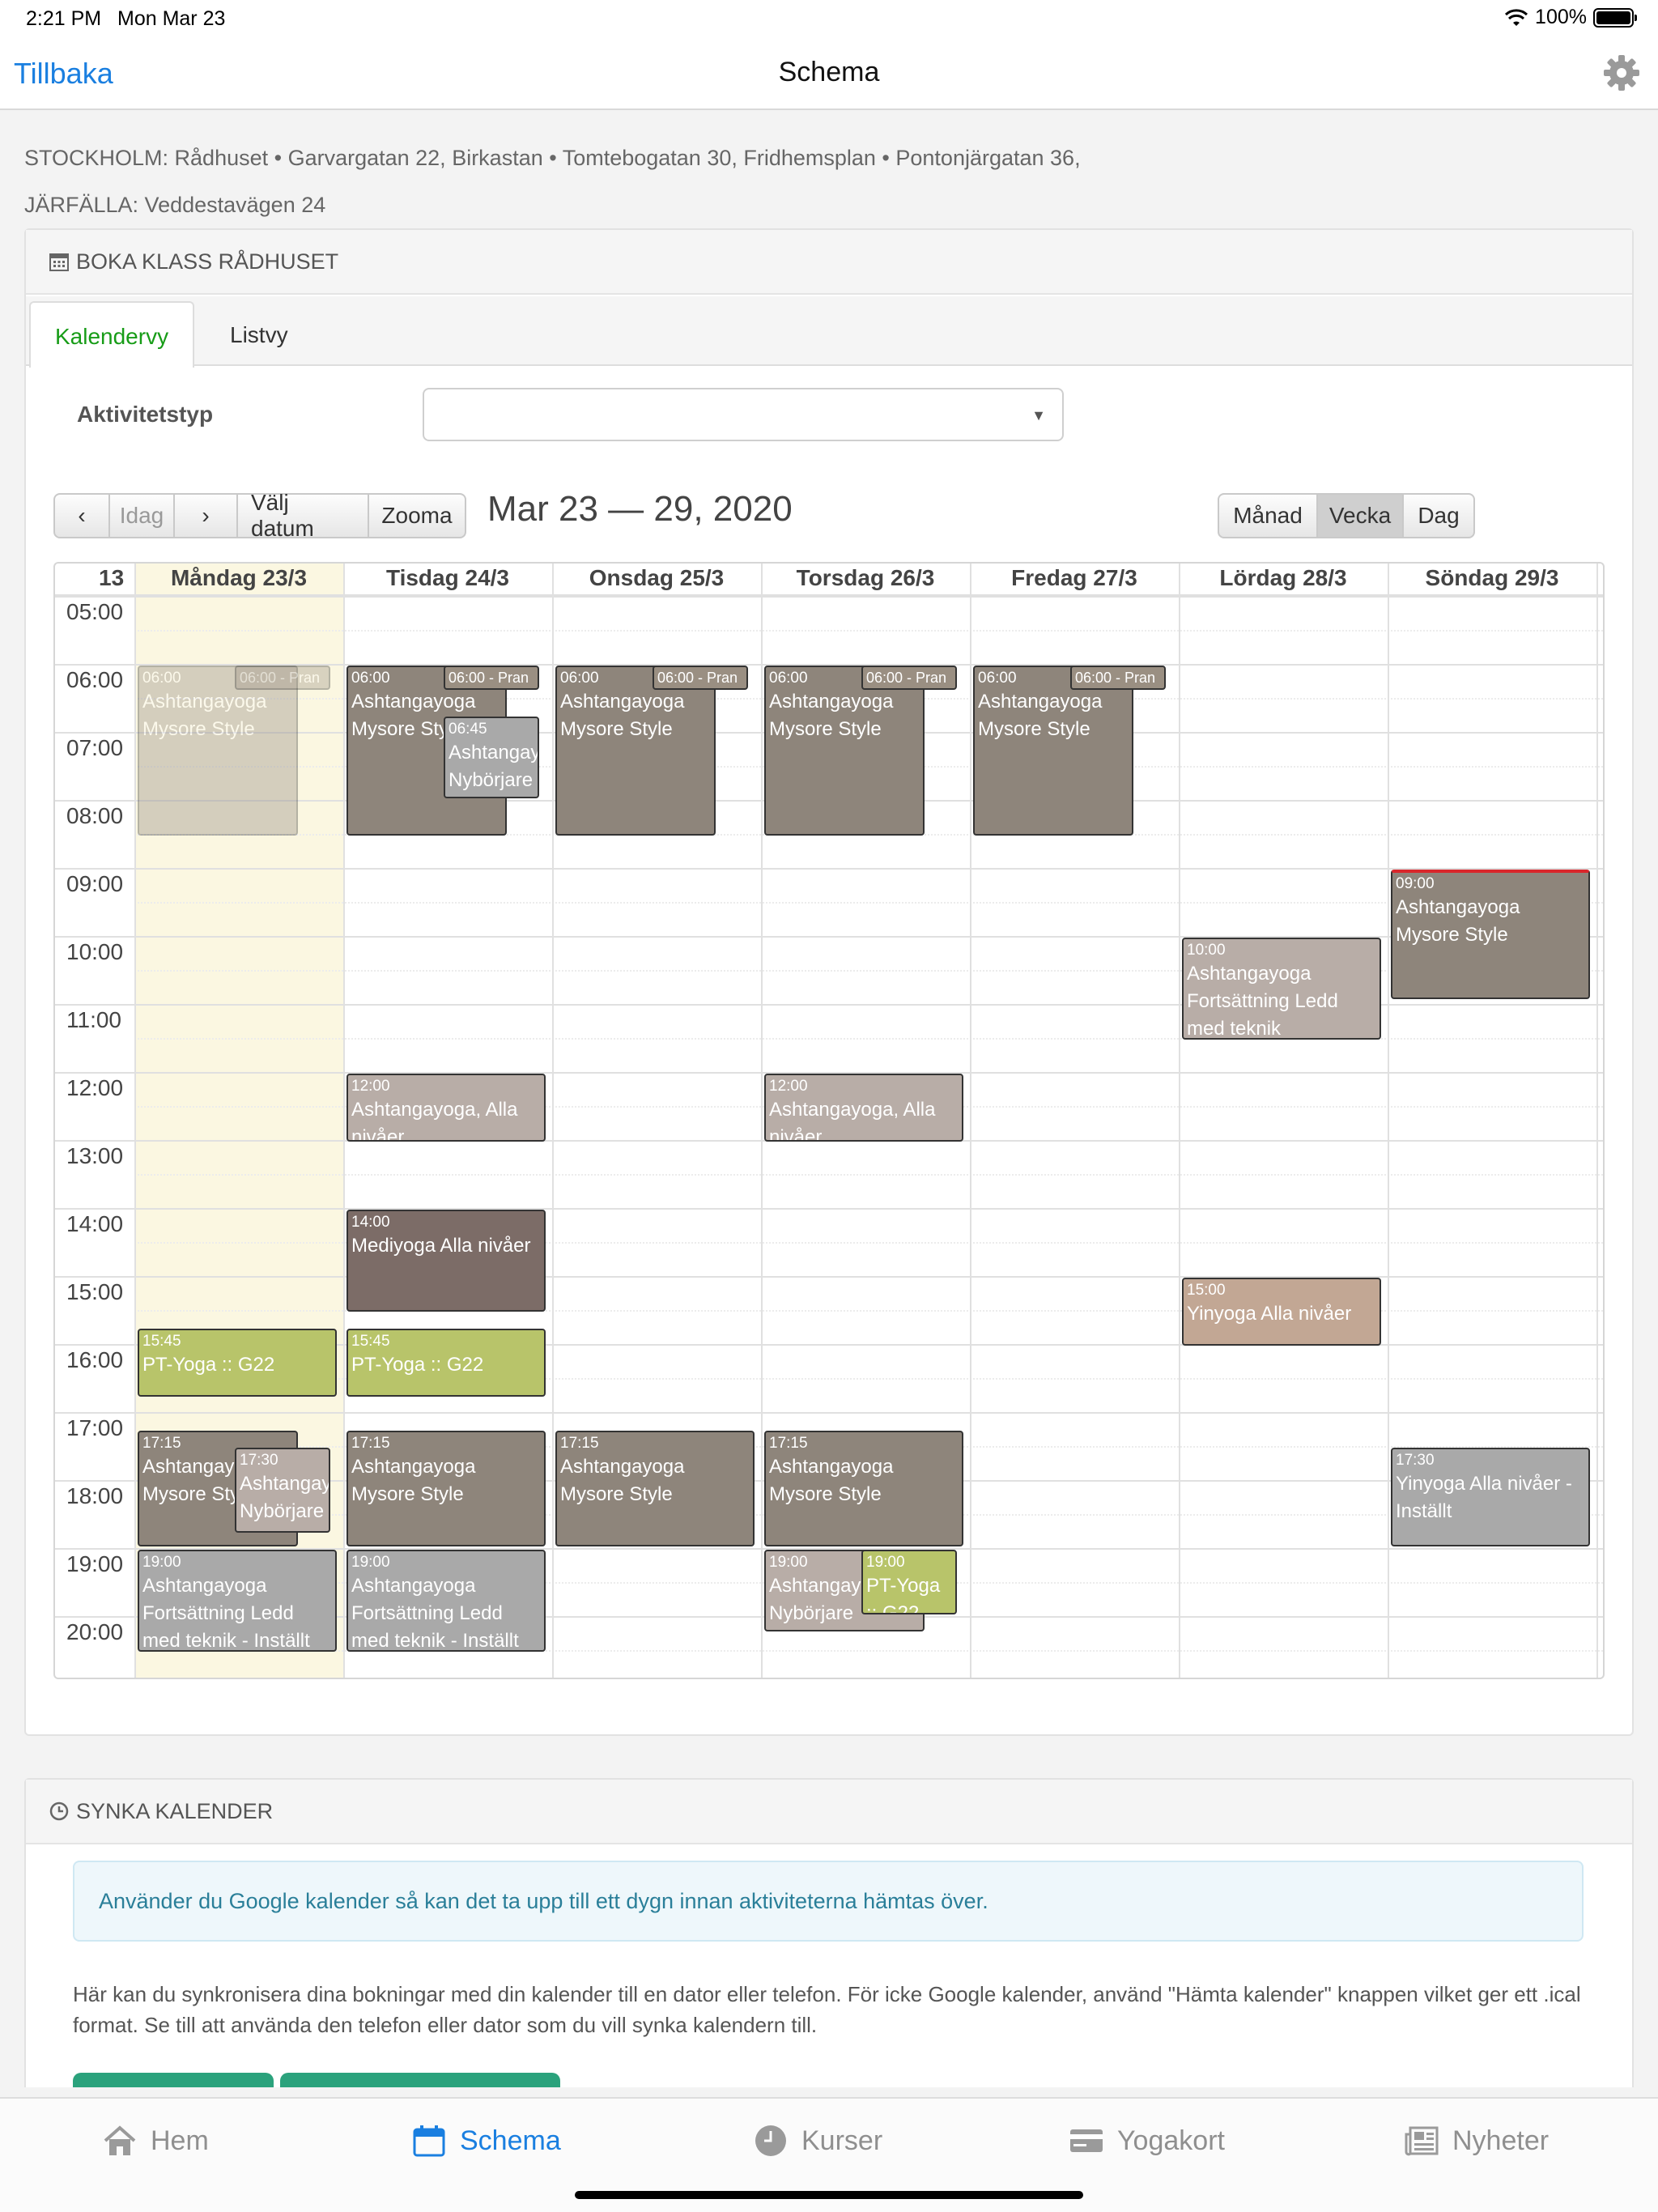  Describe the element at coordinates (171, 19) in the screenshot. I see `status-date: Mon Mar 23` at that location.